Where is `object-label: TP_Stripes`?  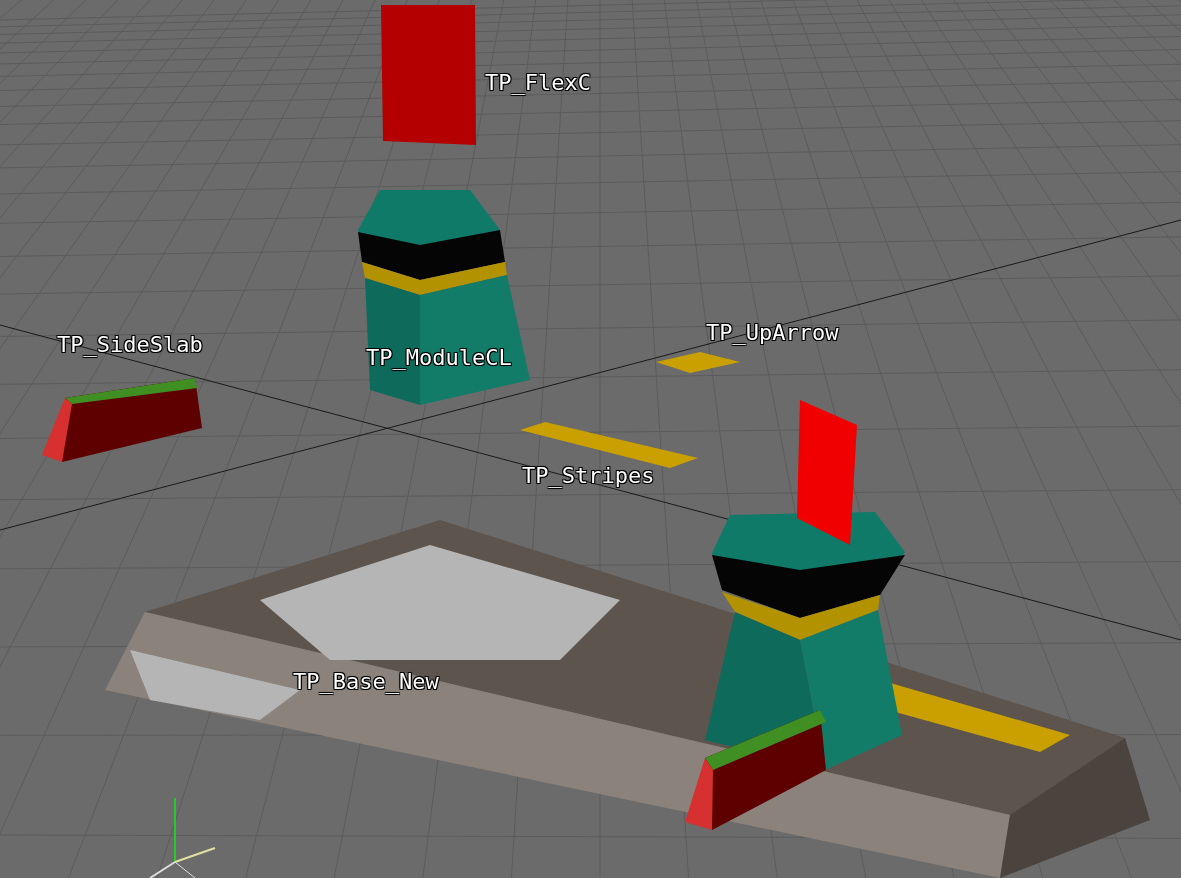
object-label: TP_Stripes is located at coordinates (588, 476).